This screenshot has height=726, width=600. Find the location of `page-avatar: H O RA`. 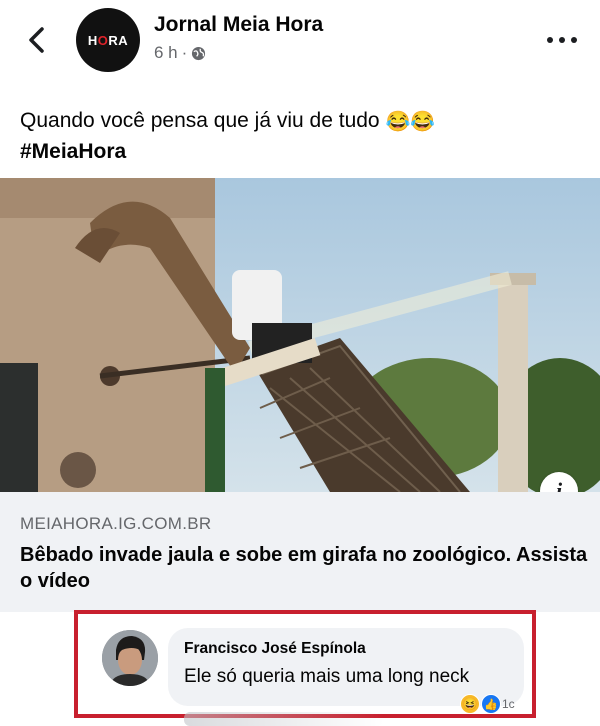

page-avatar: H O RA is located at coordinates (108, 40).